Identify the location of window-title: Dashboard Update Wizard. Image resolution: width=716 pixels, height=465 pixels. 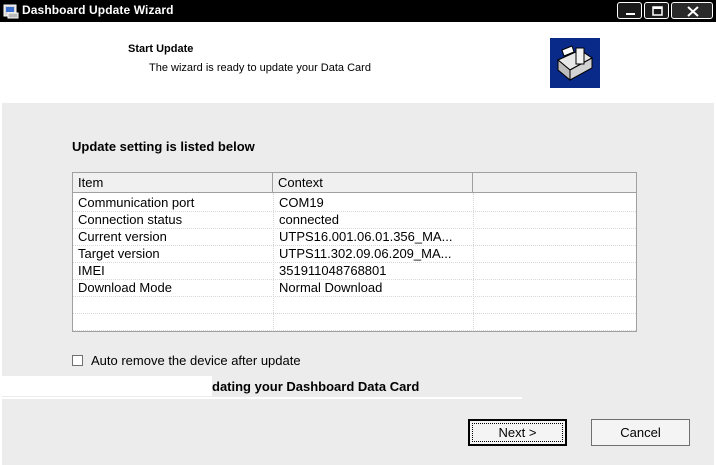
(98, 10).